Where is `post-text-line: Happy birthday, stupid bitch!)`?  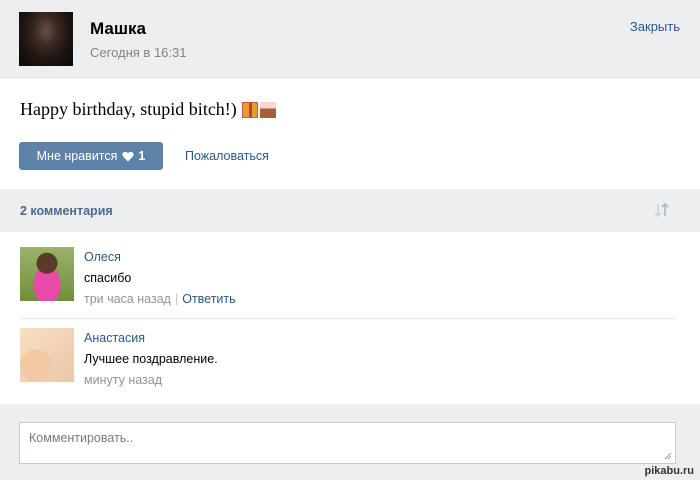
post-text-line: Happy birthday, stupid bitch!) is located at coordinates (148, 109).